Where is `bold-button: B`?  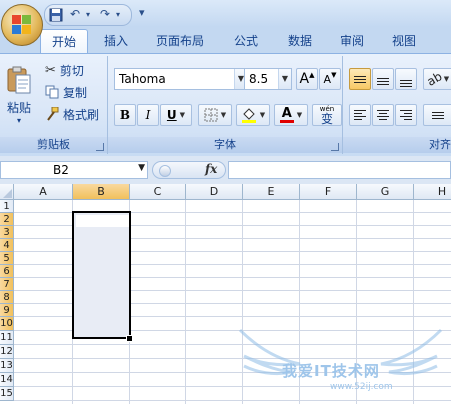 bold-button: B is located at coordinates (125, 115).